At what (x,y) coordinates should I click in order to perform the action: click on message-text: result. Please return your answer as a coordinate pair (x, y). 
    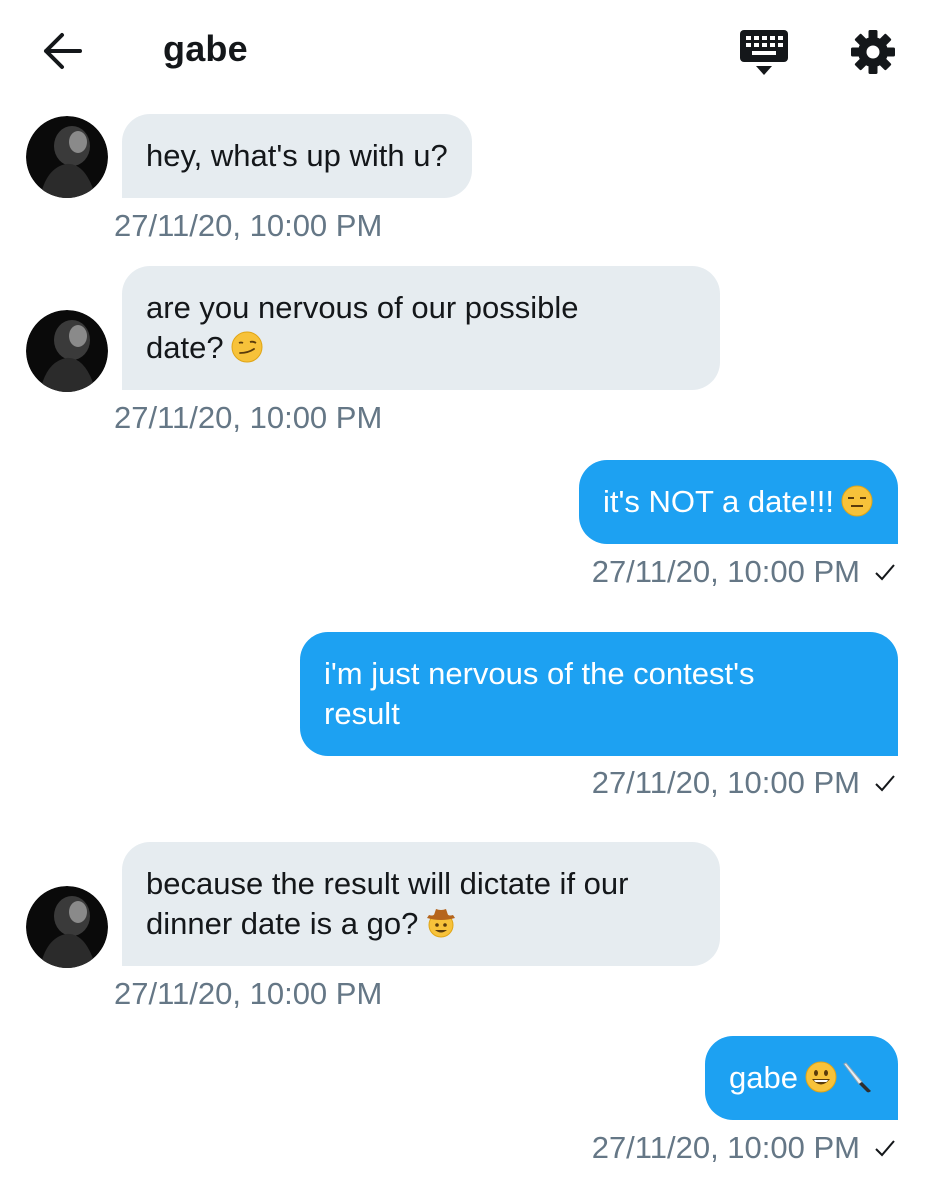
    Looking at the image, I should click on (362, 713).